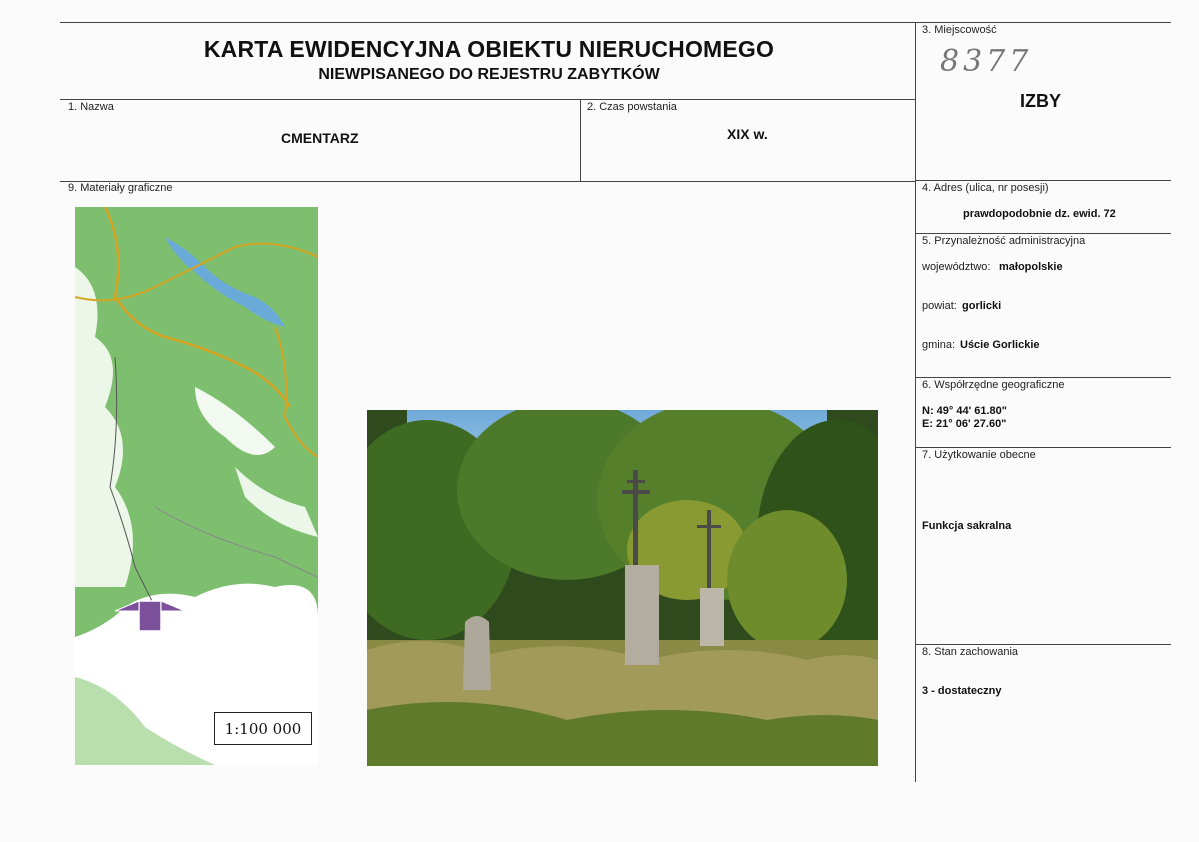 The height and width of the screenshot is (842, 1199). I want to click on latitude-value: N: 49° 44' 61.80", so click(965, 411).